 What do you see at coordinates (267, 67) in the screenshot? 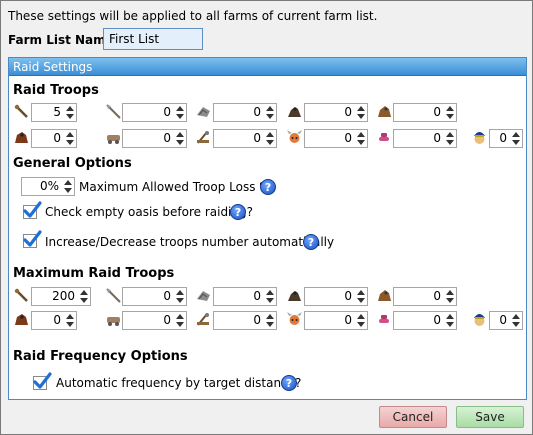
I see `raid-settings-header: Raid Settings` at bounding box center [267, 67].